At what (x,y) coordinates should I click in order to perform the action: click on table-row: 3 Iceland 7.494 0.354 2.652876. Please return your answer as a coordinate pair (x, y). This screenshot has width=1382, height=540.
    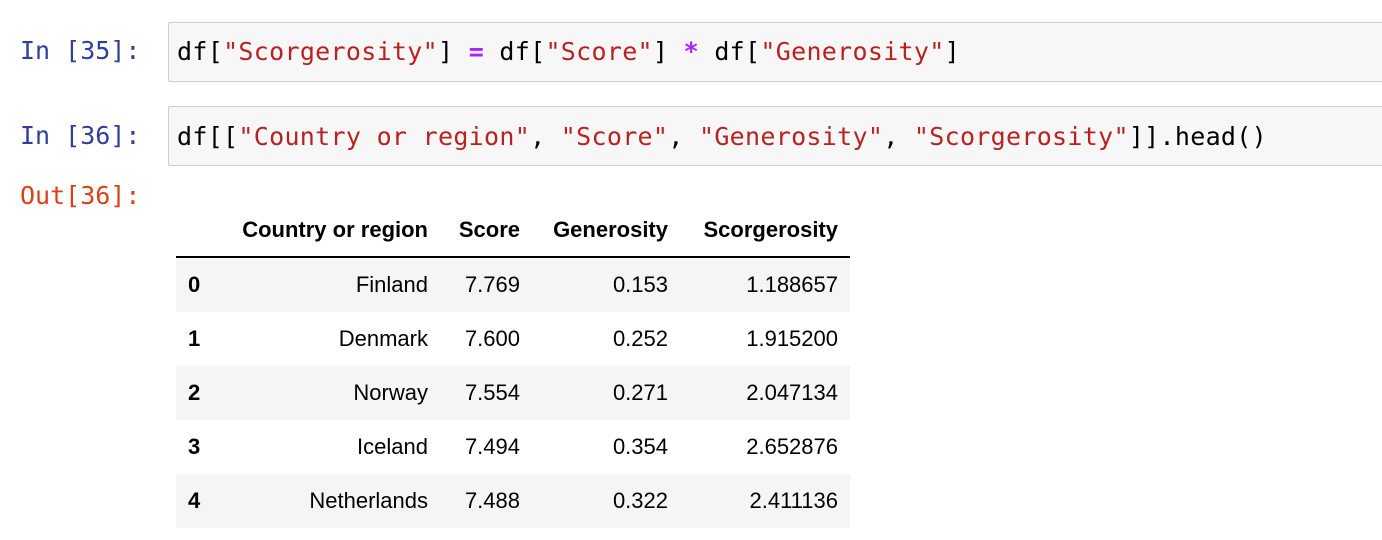
    Looking at the image, I should click on (513, 447).